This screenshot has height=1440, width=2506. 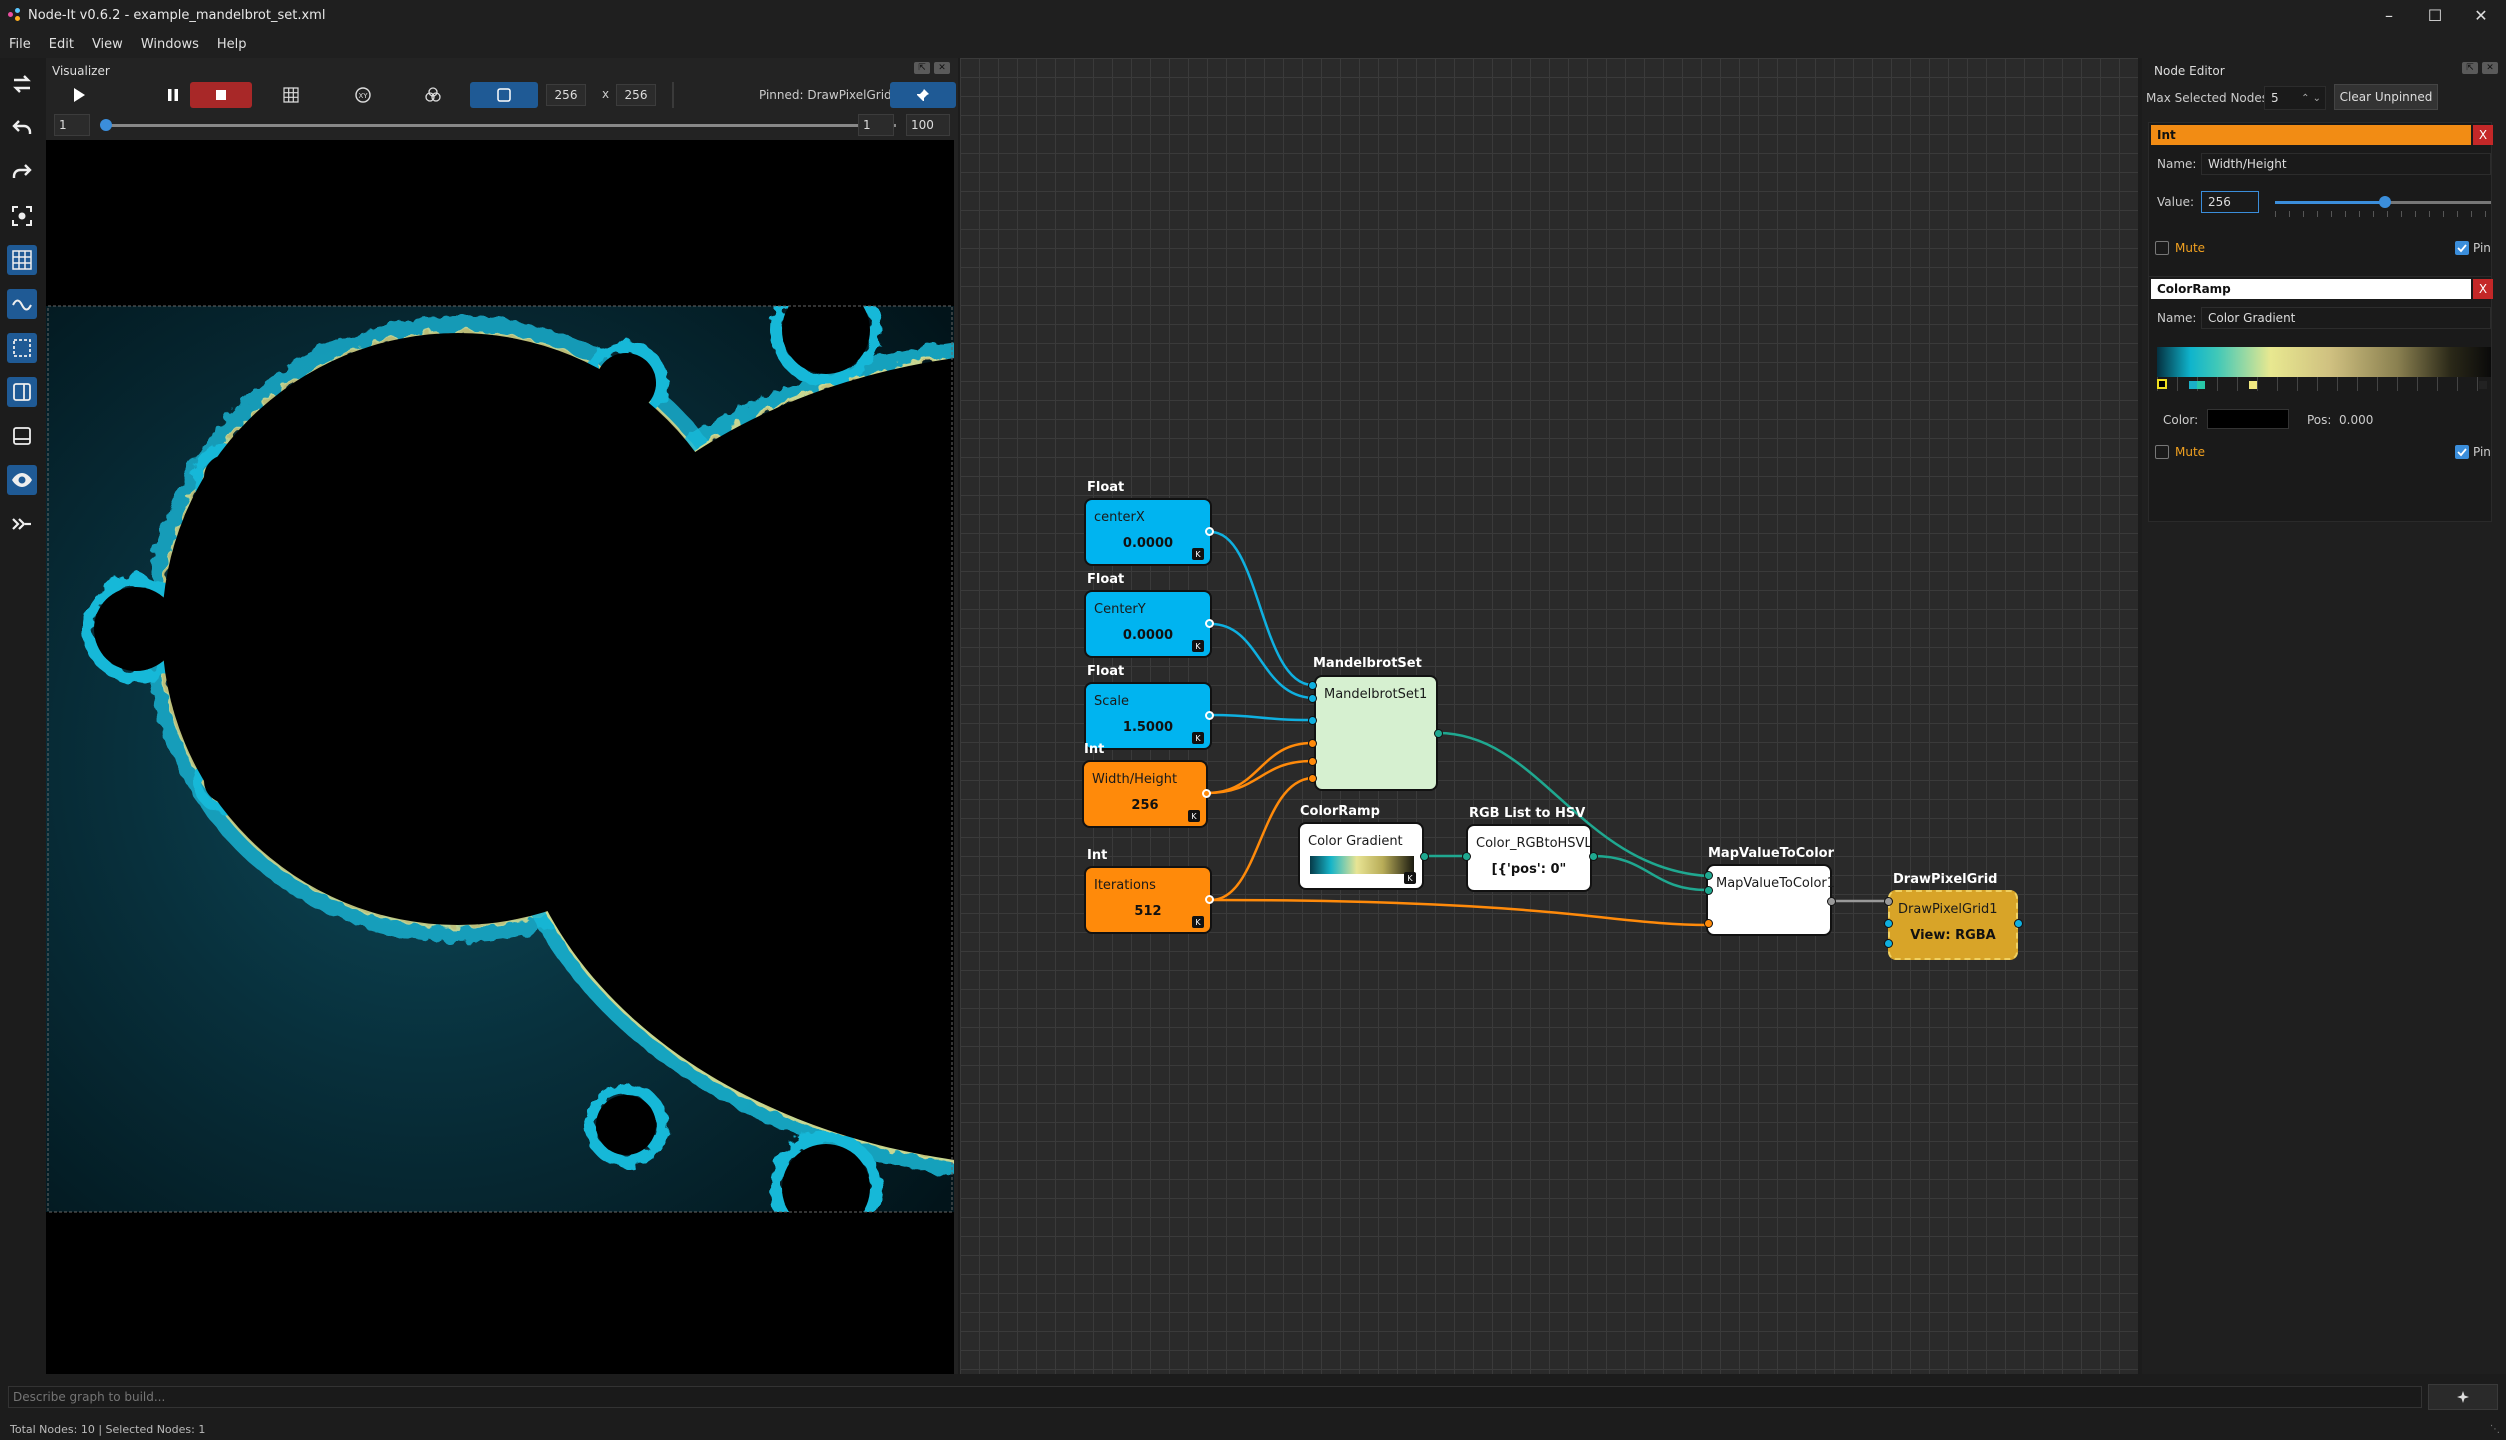 I want to click on int-value-slider-handle, so click(x=2385, y=202).